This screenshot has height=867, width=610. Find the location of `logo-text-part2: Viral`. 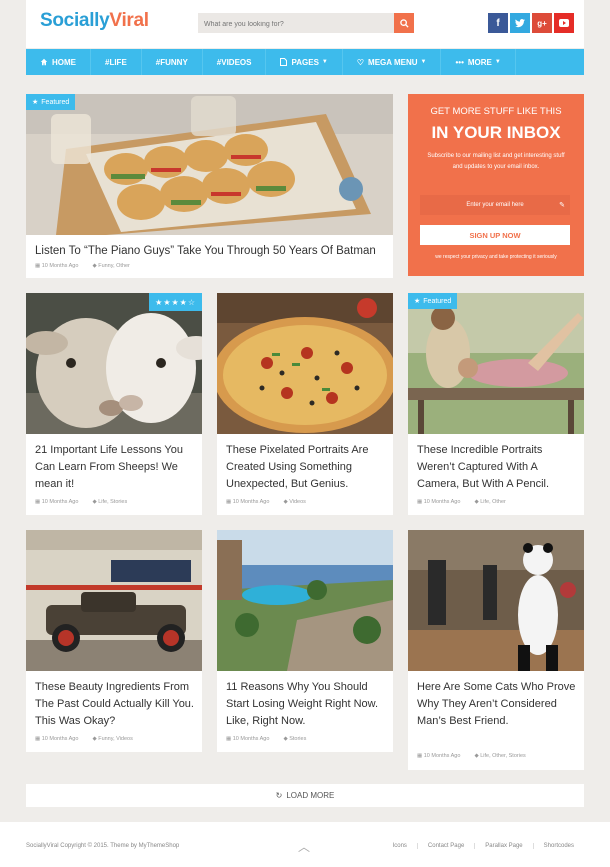

logo-text-part2: Viral is located at coordinates (129, 20).